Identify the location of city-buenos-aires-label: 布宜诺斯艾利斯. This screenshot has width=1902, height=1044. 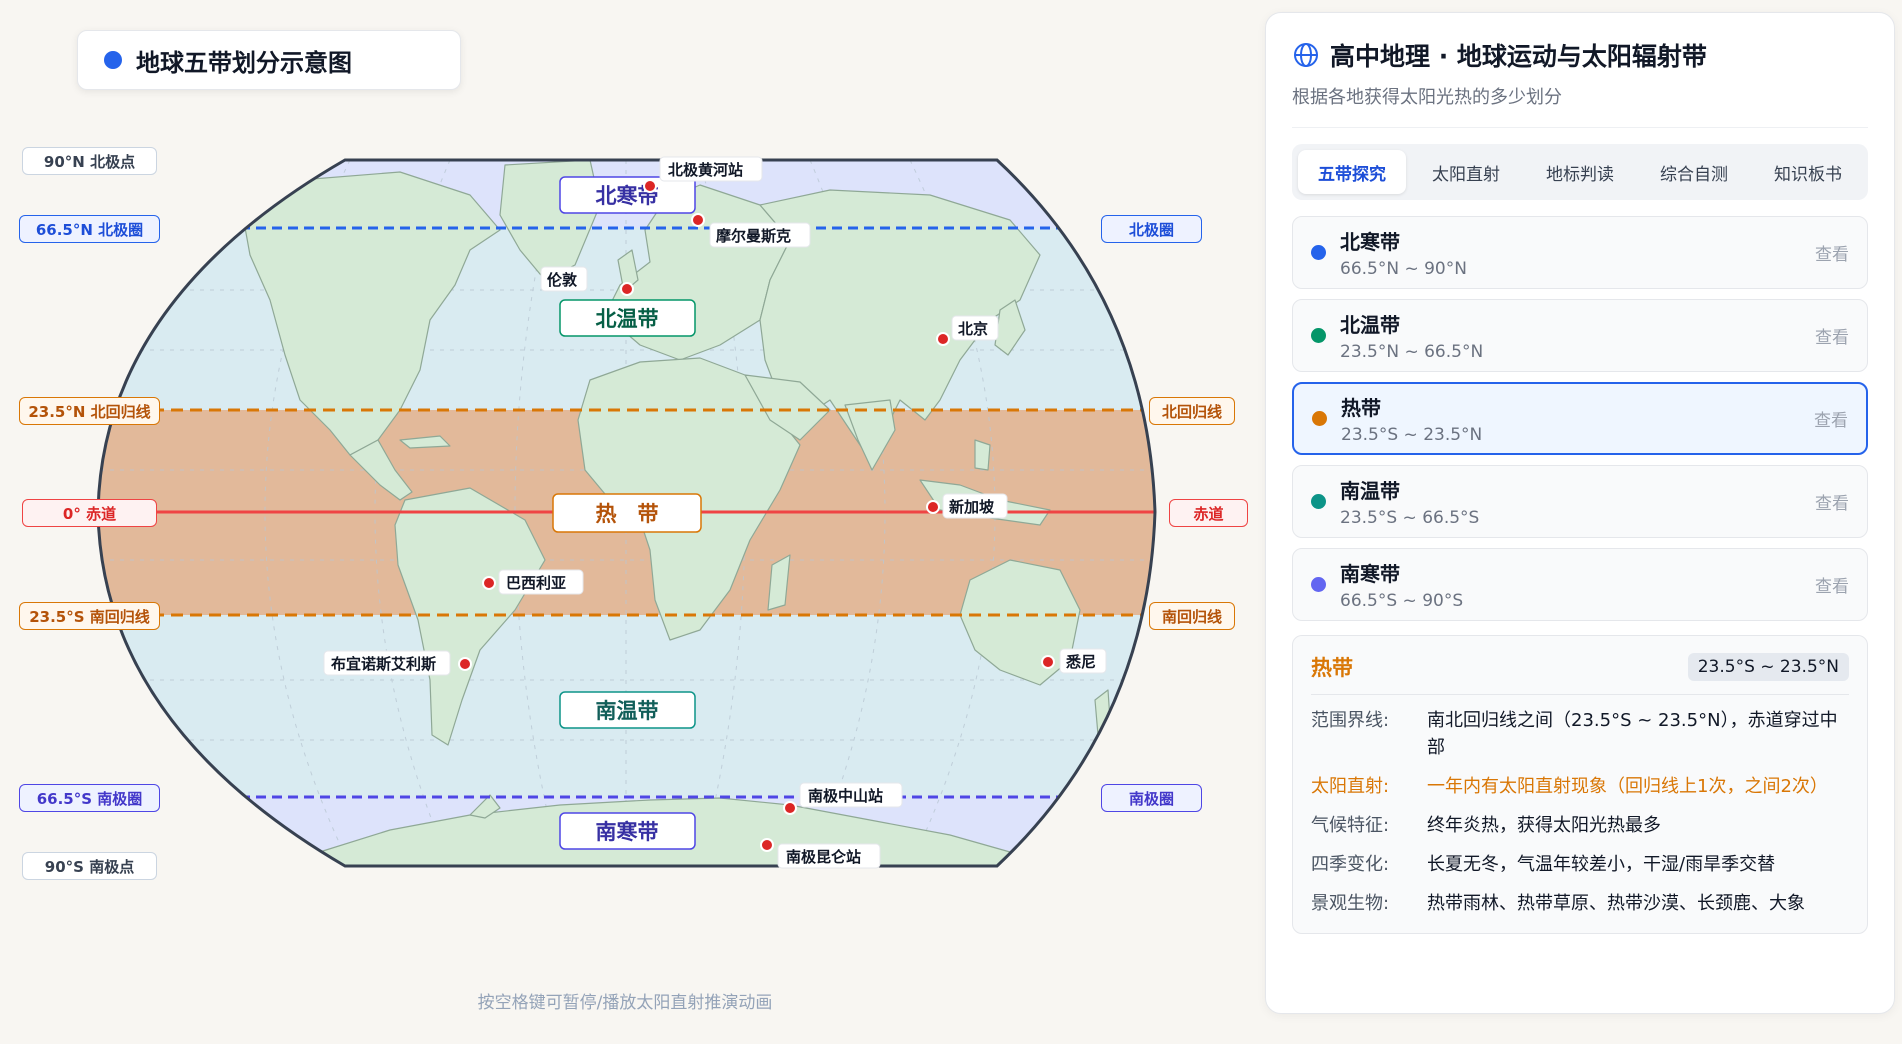
(383, 664).